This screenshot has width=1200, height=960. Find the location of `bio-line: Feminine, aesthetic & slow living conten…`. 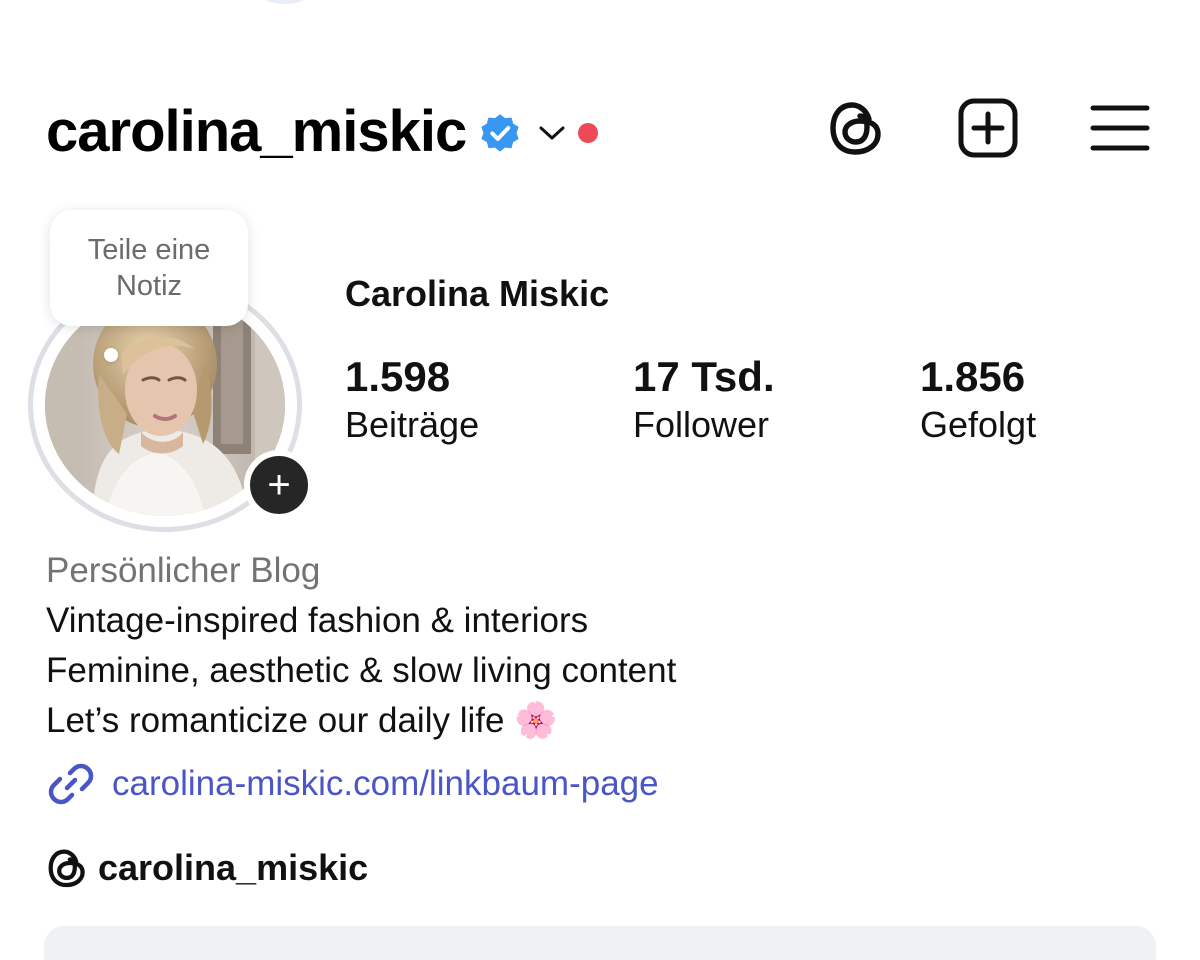

bio-line: Feminine, aesthetic & slow living conten… is located at coordinates (361, 670).